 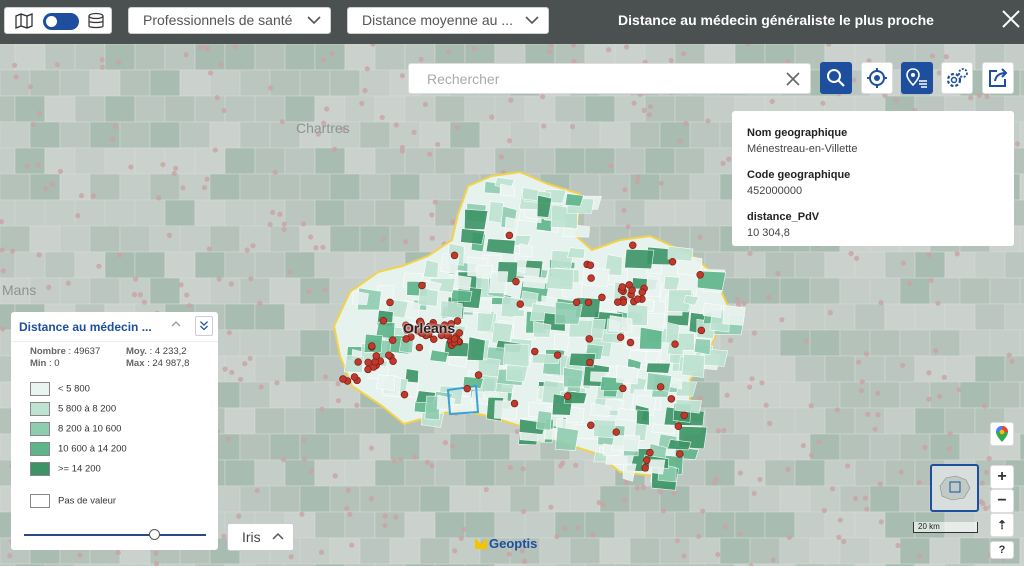 I want to click on opacity-slider, so click(x=115, y=534).